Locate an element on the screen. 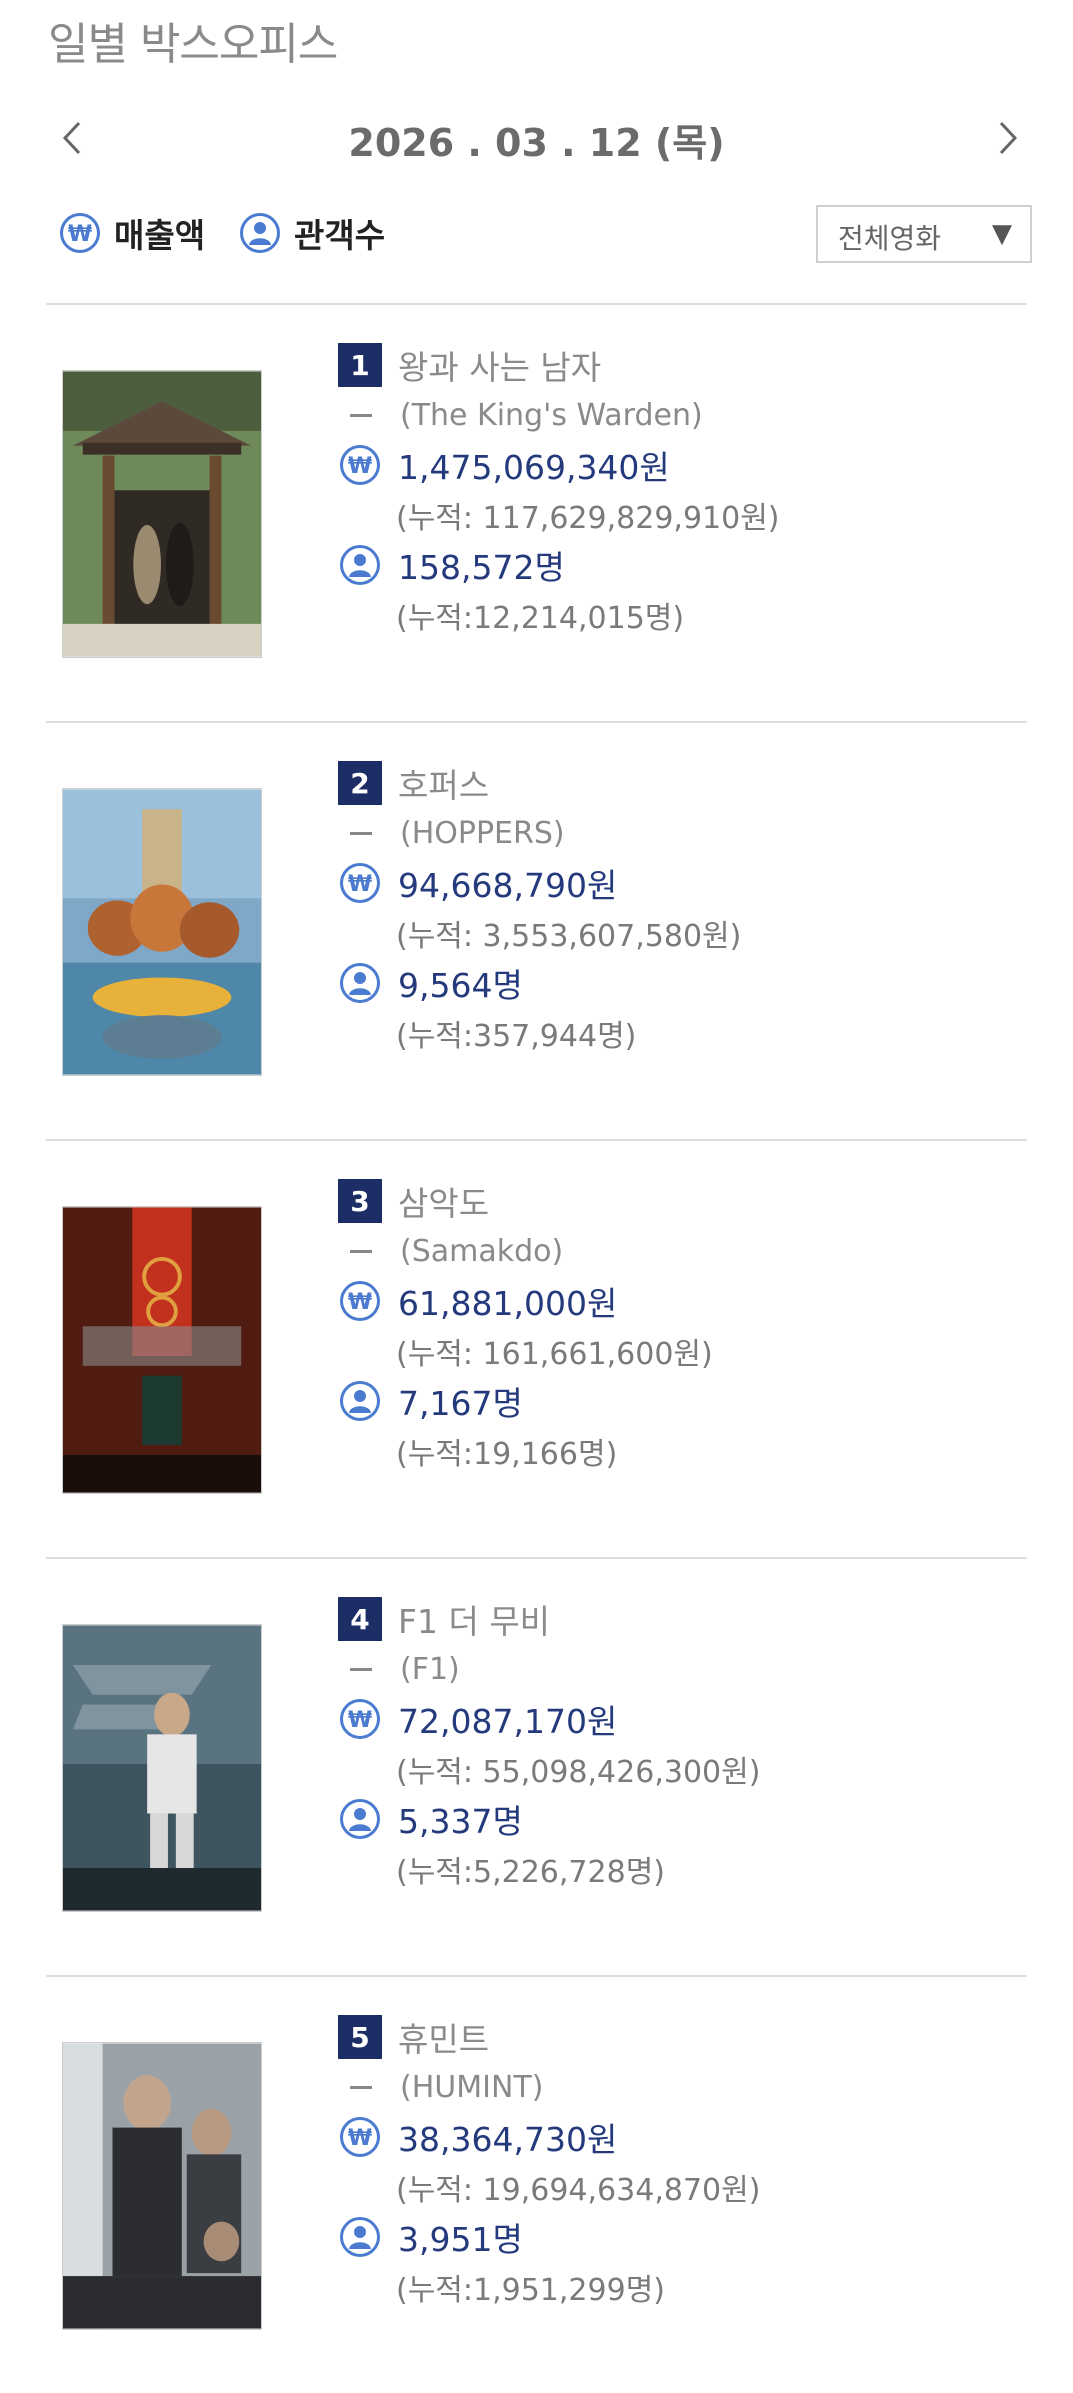  daily-audience: 3,951명 is located at coordinates (460, 2239).